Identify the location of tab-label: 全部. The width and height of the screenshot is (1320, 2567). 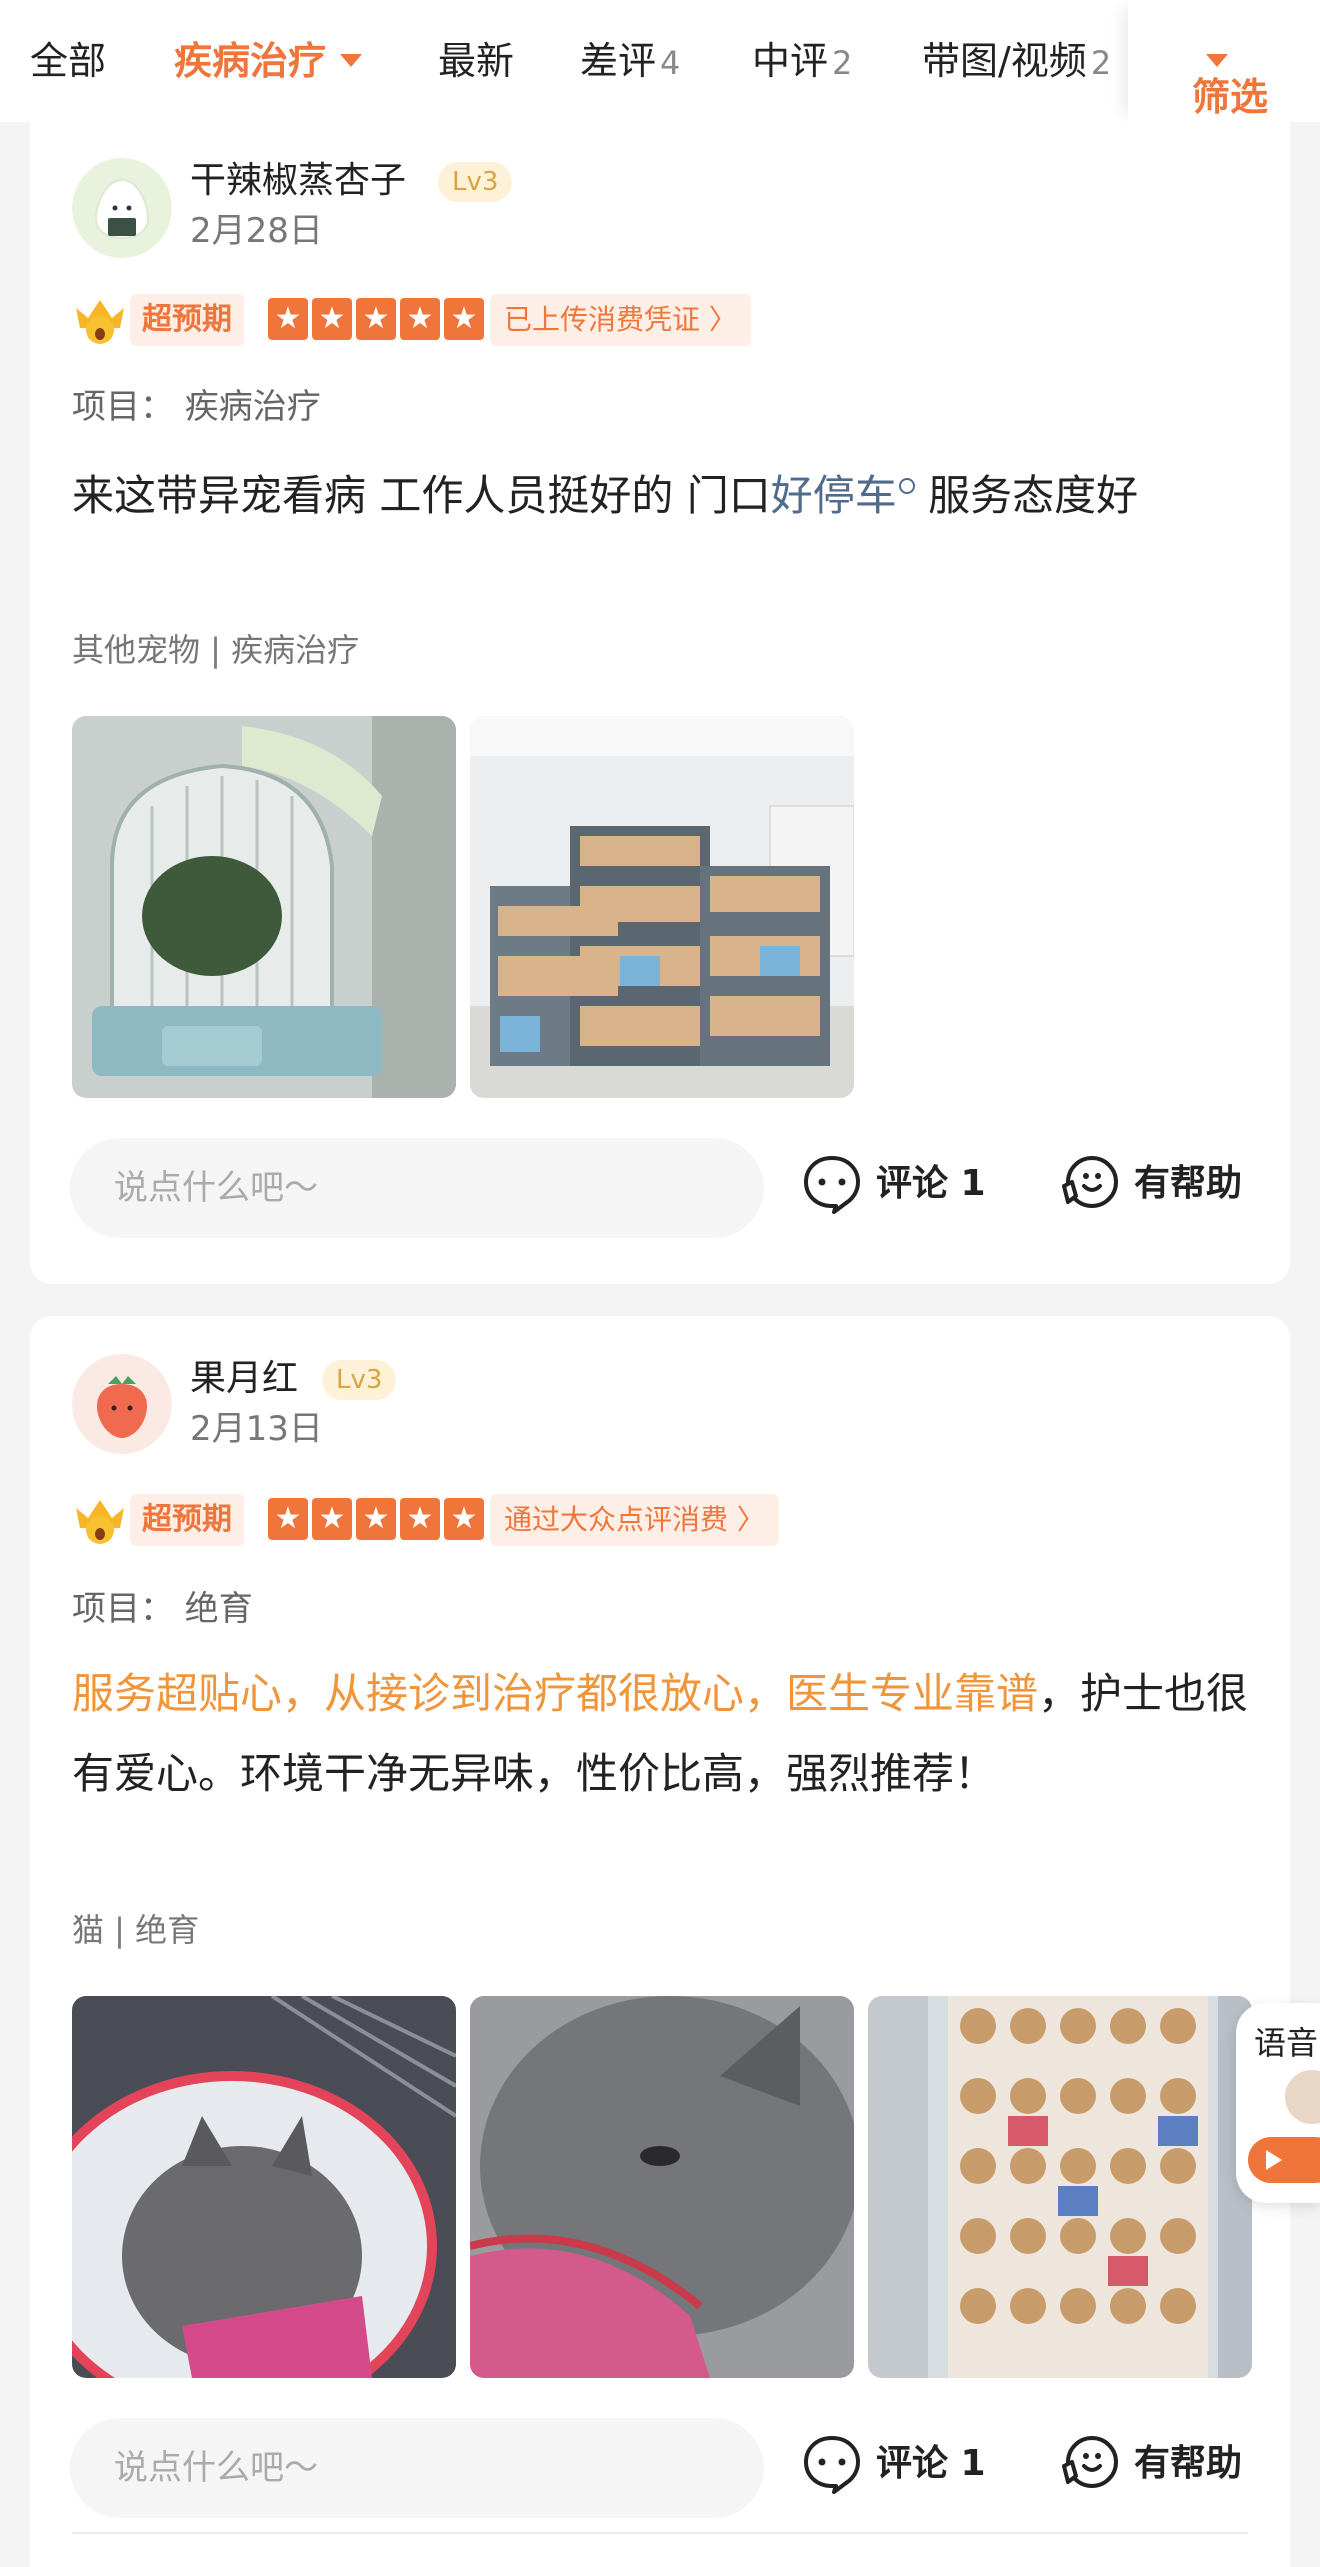
(68, 61).